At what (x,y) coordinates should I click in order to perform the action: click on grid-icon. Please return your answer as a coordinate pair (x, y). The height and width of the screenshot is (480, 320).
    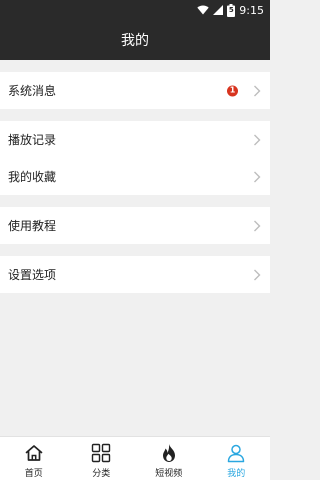
    Looking at the image, I should click on (101, 453).